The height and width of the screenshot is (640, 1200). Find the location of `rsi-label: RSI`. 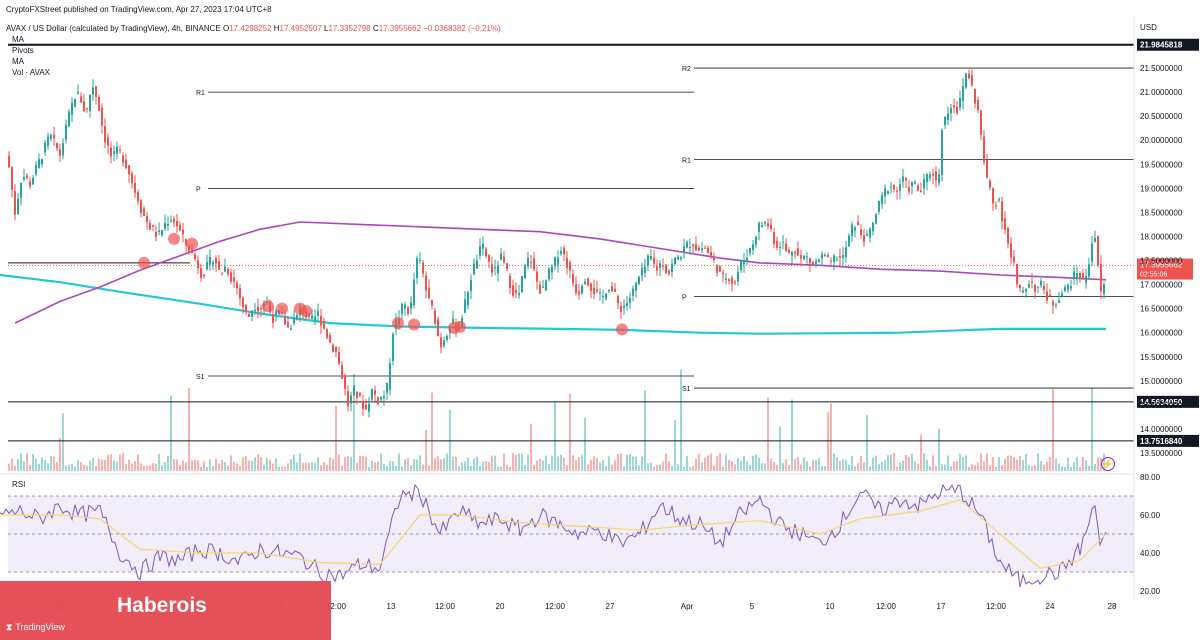

rsi-label: RSI is located at coordinates (18, 484).